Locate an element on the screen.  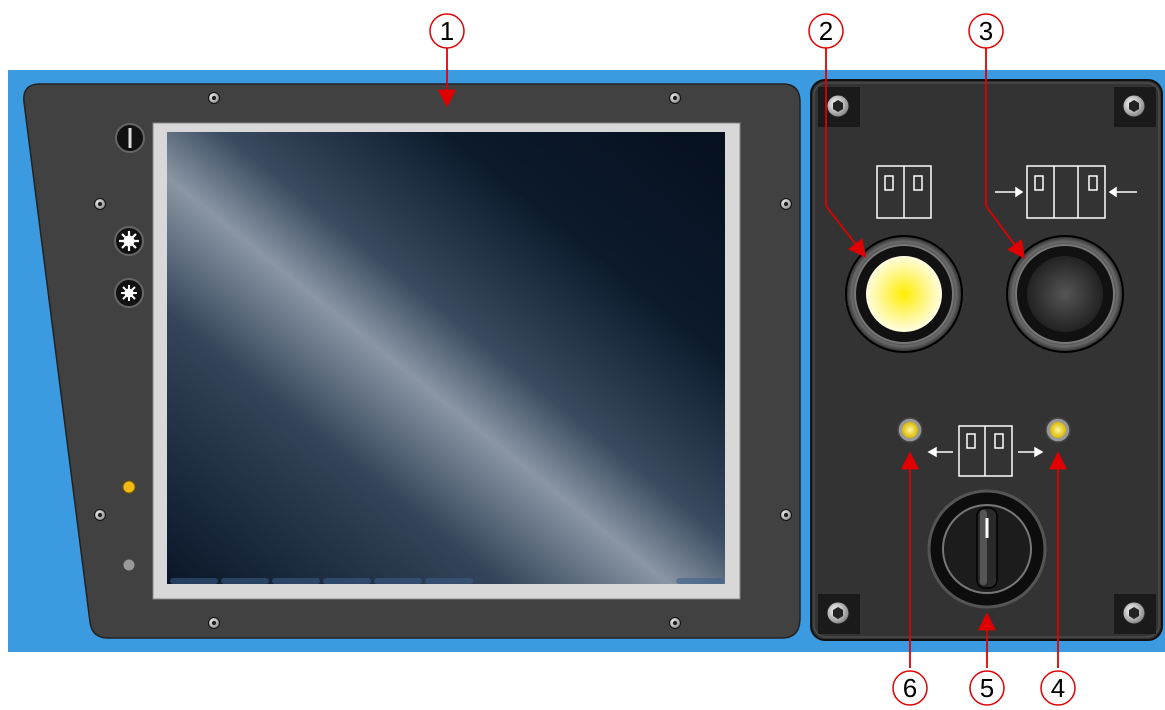
brightness-up-icon is located at coordinates (129, 241).